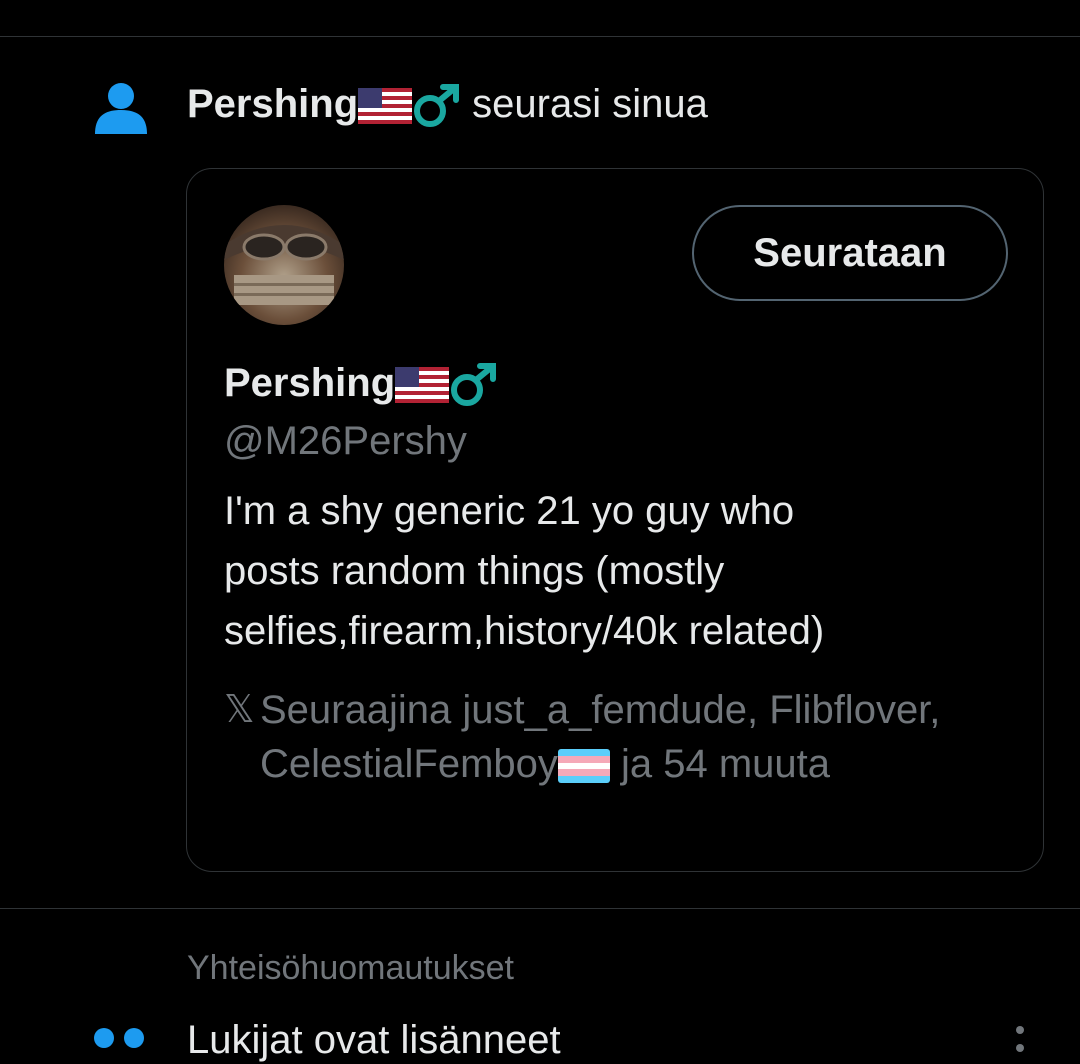  Describe the element at coordinates (590, 104) in the screenshot. I see `follow-action-text: seurasi sinua` at that location.